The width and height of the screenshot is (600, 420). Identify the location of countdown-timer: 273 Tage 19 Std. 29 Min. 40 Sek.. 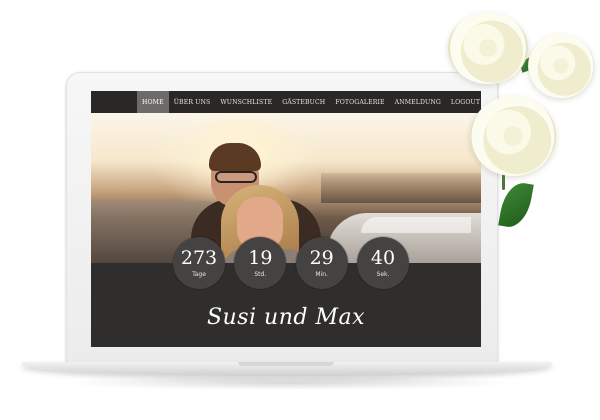
(291, 265).